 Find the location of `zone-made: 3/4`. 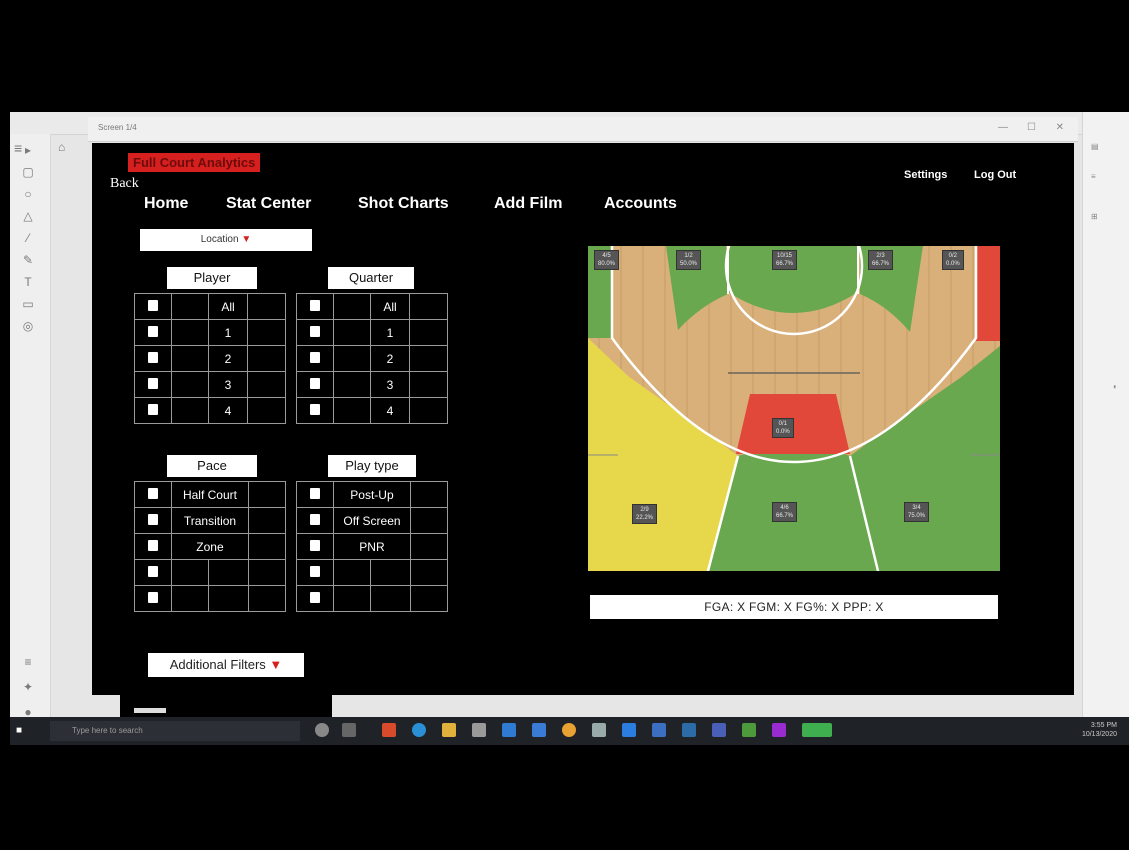

zone-made: 3/4 is located at coordinates (916, 508).